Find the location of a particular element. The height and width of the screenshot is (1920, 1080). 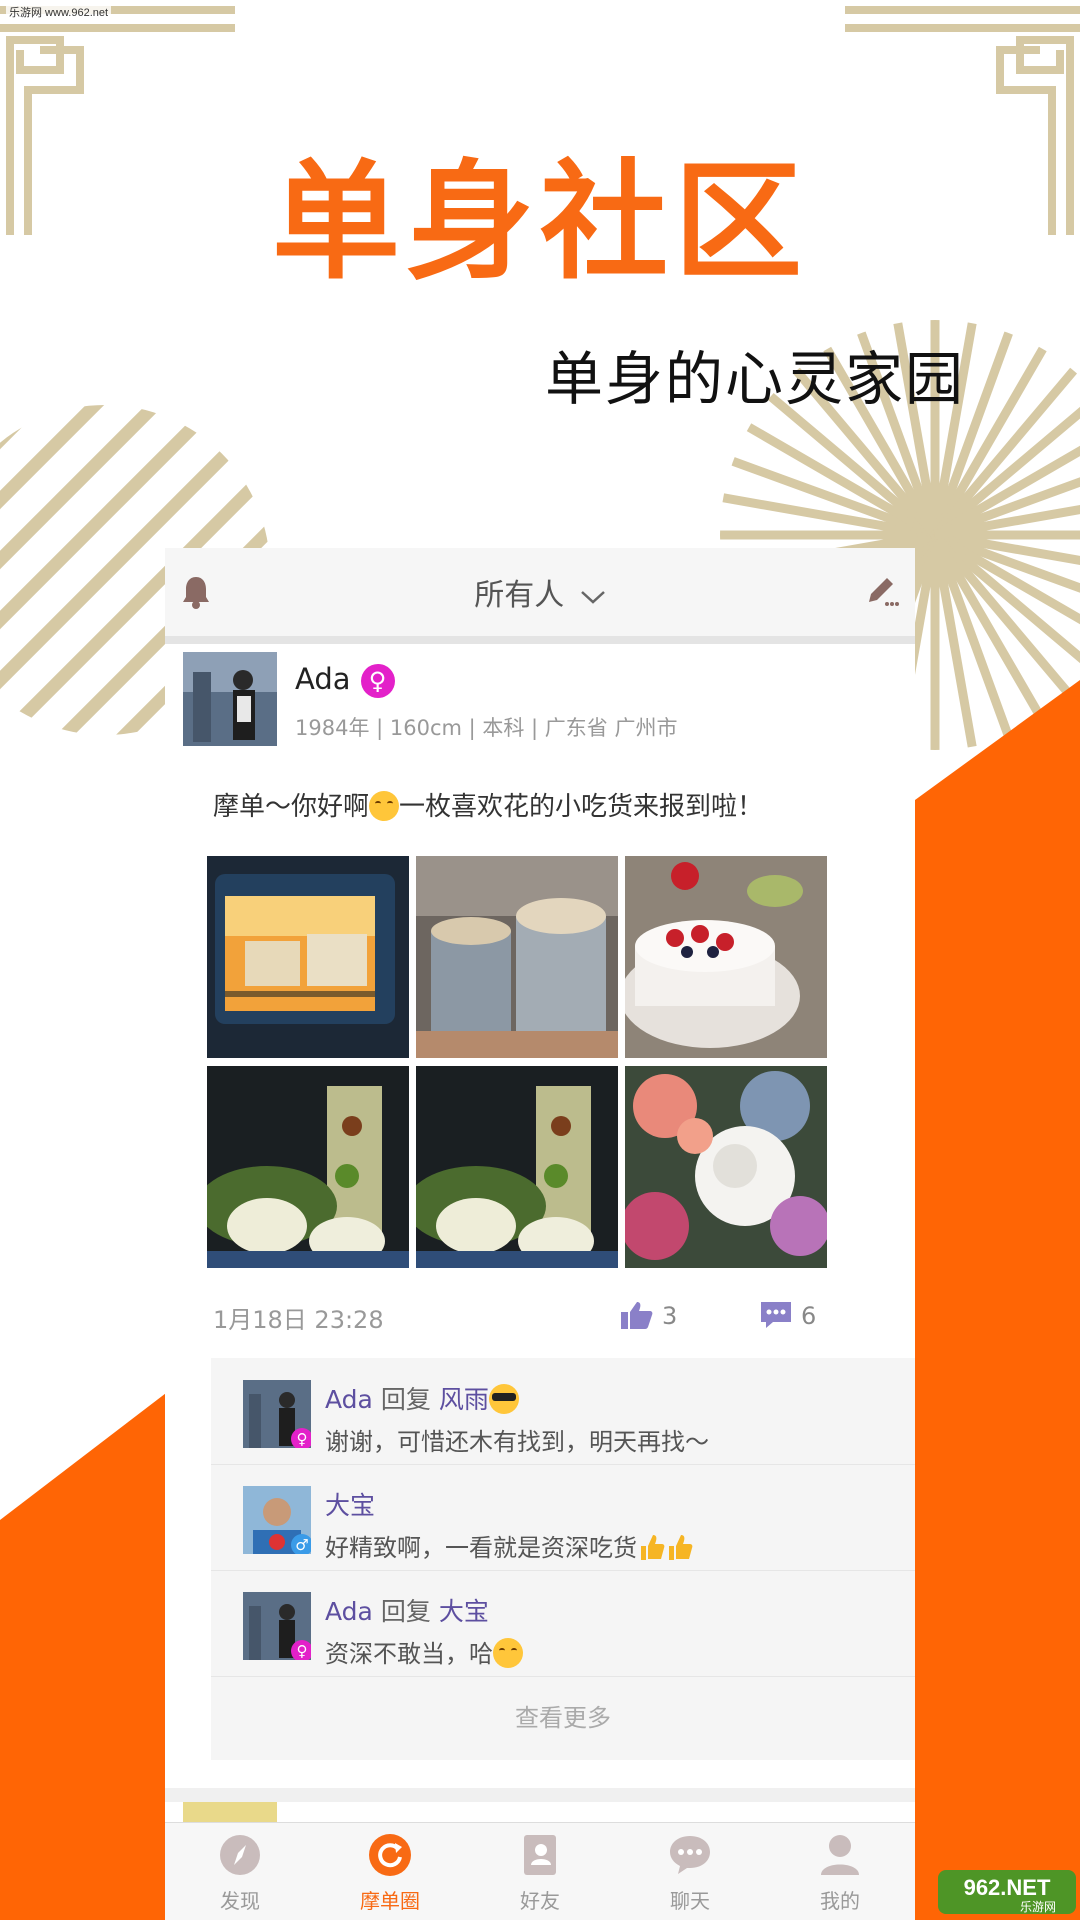

photo-grid is located at coordinates (517, 1062).